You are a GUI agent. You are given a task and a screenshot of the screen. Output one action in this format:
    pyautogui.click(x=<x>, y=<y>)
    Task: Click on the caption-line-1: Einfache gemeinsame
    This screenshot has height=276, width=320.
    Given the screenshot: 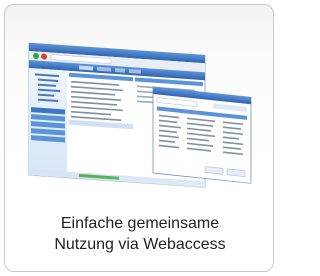 What is the action you would take?
    pyautogui.click(x=140, y=223)
    